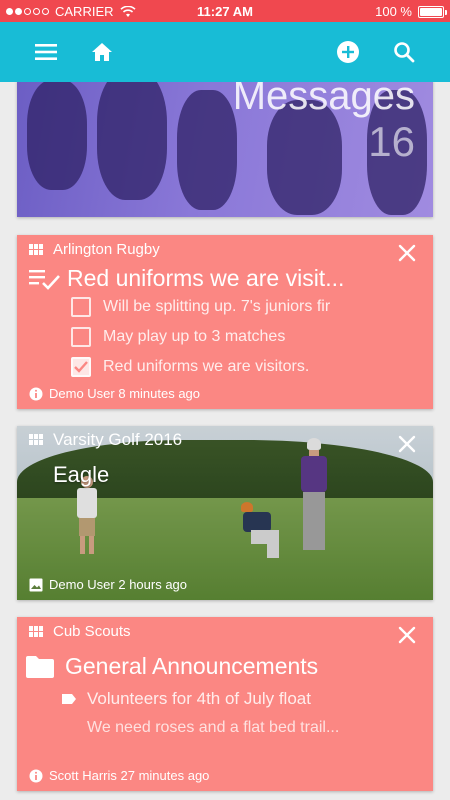 The width and height of the screenshot is (450, 800). Describe the element at coordinates (118, 584) in the screenshot. I see `footer-text: Demo User 2 hours ago` at that location.